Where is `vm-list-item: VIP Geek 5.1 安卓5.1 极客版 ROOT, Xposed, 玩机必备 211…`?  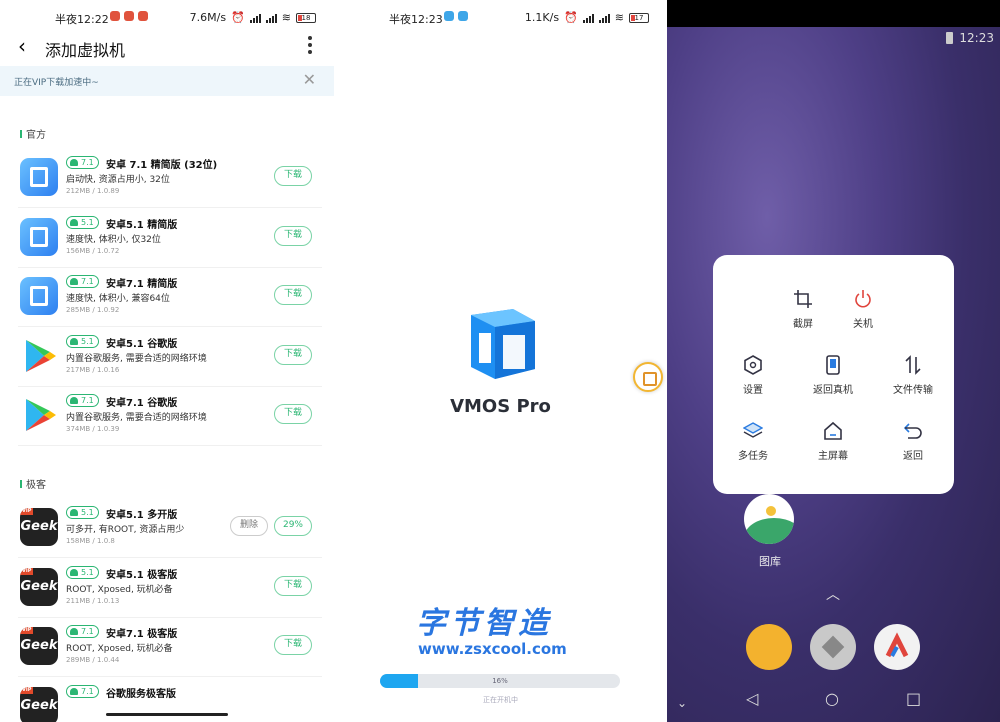
vm-list-item: VIP Geek 5.1 安卓5.1 极客版 ROOT, Xposed, 玩机必备 211… is located at coordinates (170, 588).